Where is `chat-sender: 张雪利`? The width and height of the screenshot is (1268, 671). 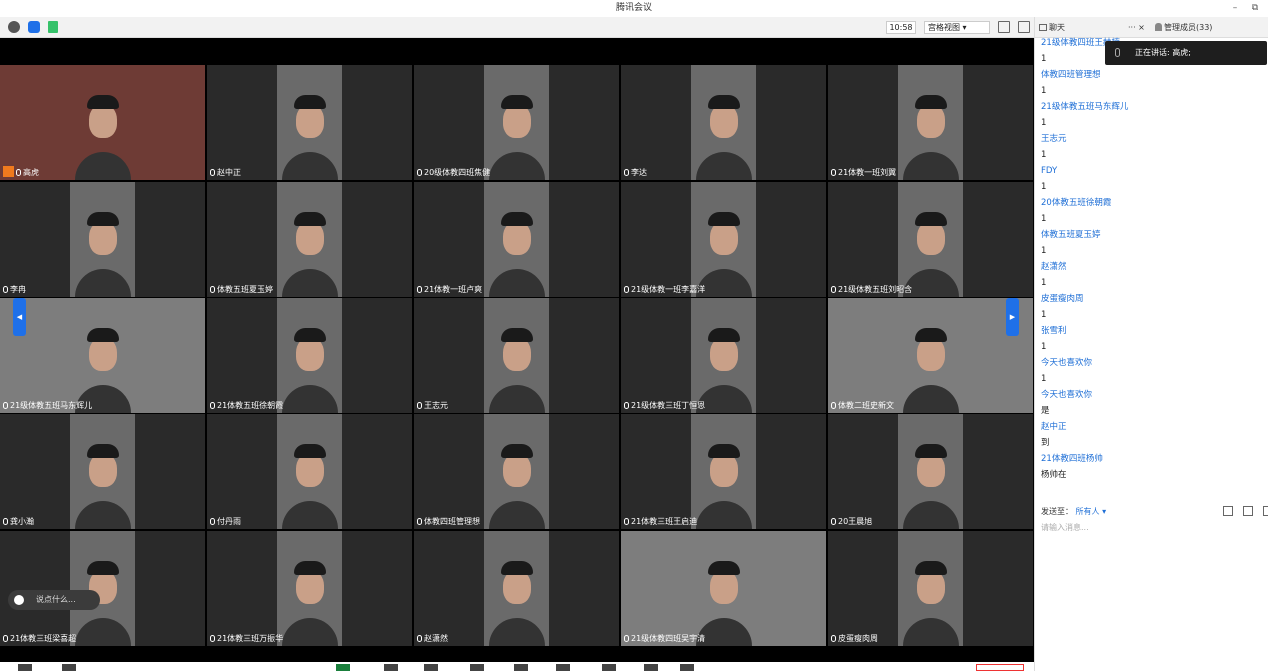
chat-sender: 张雪利 is located at coordinates (1154, 331).